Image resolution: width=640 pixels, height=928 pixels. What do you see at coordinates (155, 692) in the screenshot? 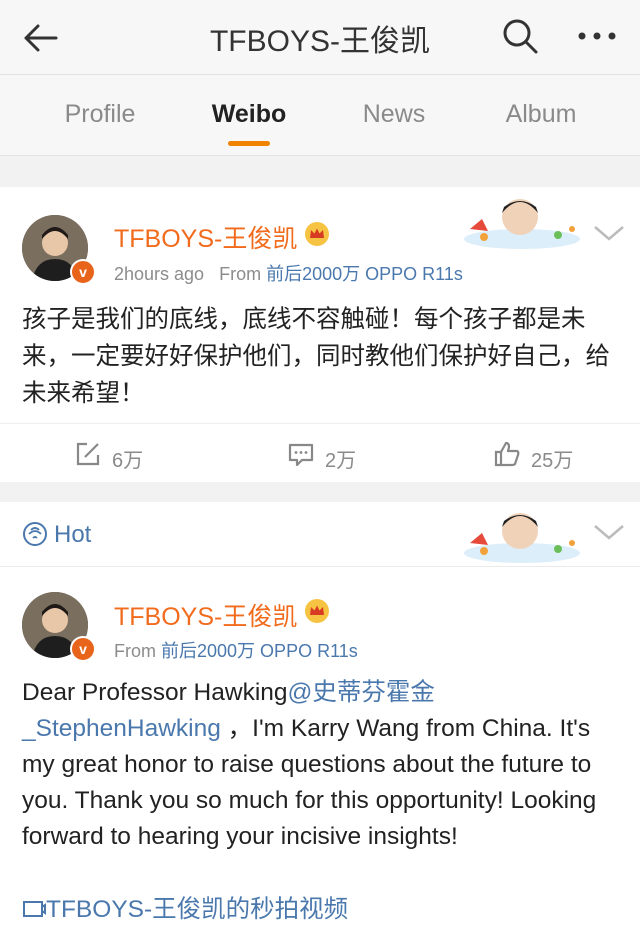
I see `post-text-start: Dear Professor Hawking` at bounding box center [155, 692].